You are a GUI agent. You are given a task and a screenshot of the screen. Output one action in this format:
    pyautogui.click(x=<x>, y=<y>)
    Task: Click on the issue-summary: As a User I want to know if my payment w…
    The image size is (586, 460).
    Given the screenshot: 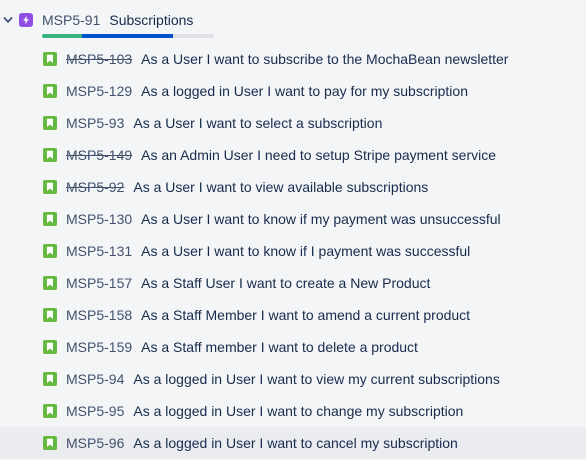 What is the action you would take?
    pyautogui.click(x=320, y=219)
    